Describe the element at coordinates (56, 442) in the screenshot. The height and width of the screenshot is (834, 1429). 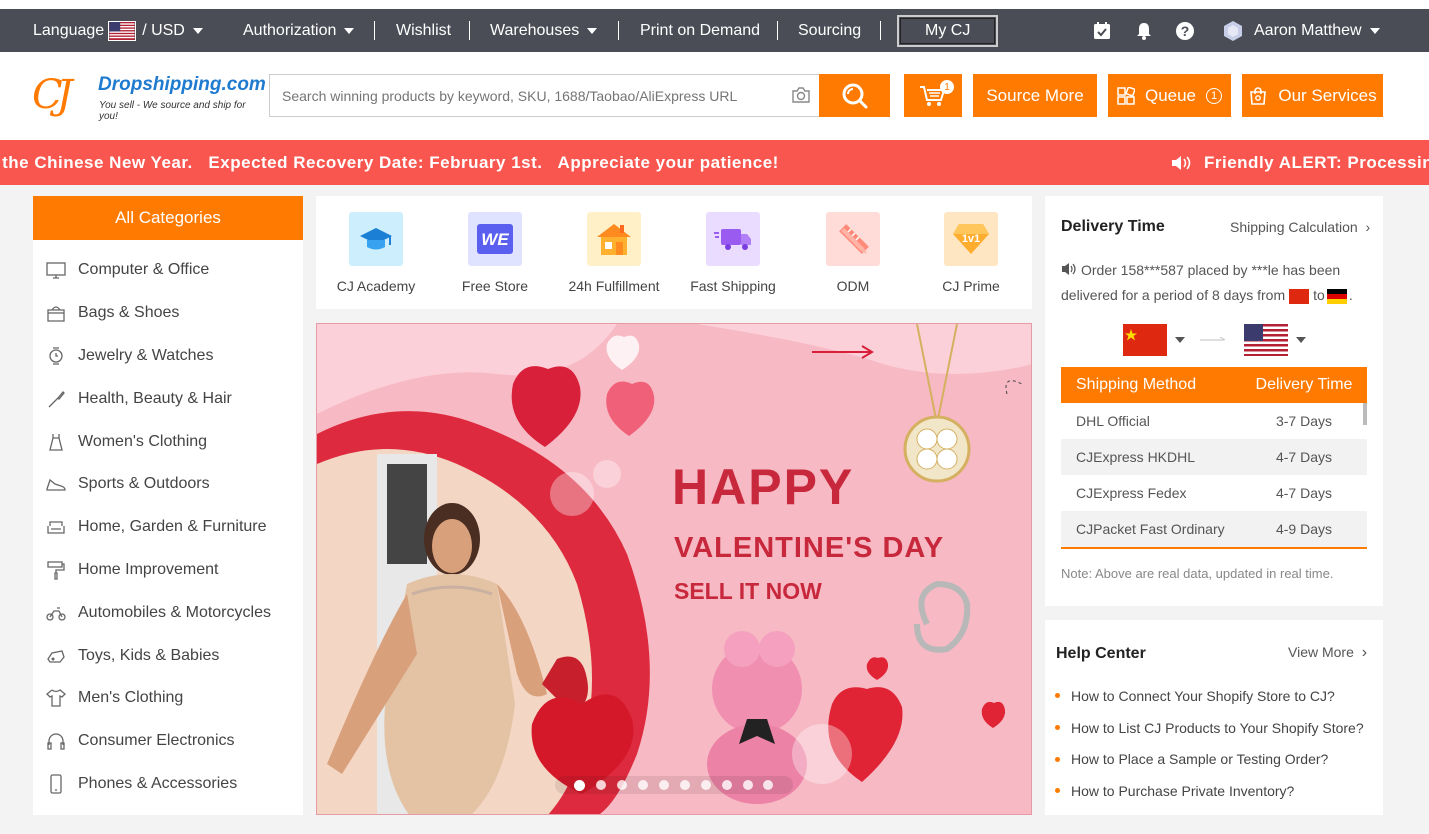
I see `dress-icon` at that location.